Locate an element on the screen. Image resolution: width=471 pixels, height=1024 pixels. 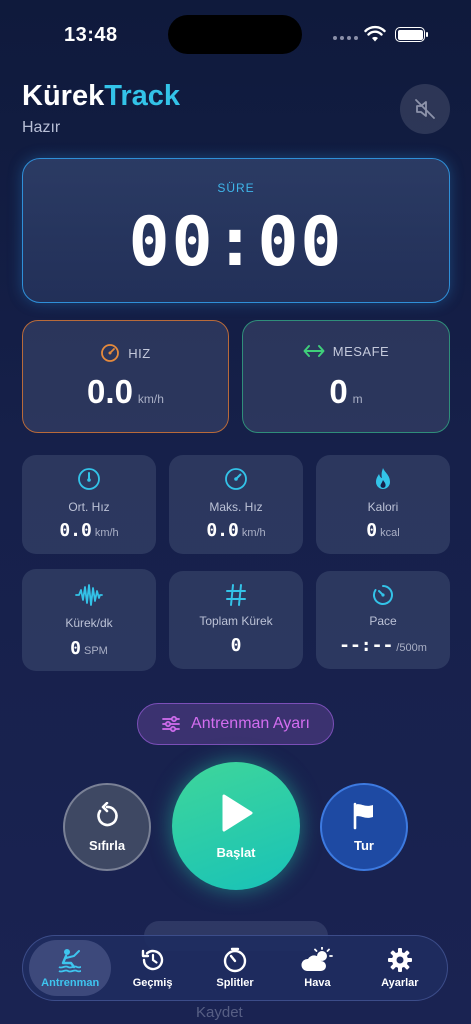
tab-settings: Ayarlar is located at coordinates (400, 968).